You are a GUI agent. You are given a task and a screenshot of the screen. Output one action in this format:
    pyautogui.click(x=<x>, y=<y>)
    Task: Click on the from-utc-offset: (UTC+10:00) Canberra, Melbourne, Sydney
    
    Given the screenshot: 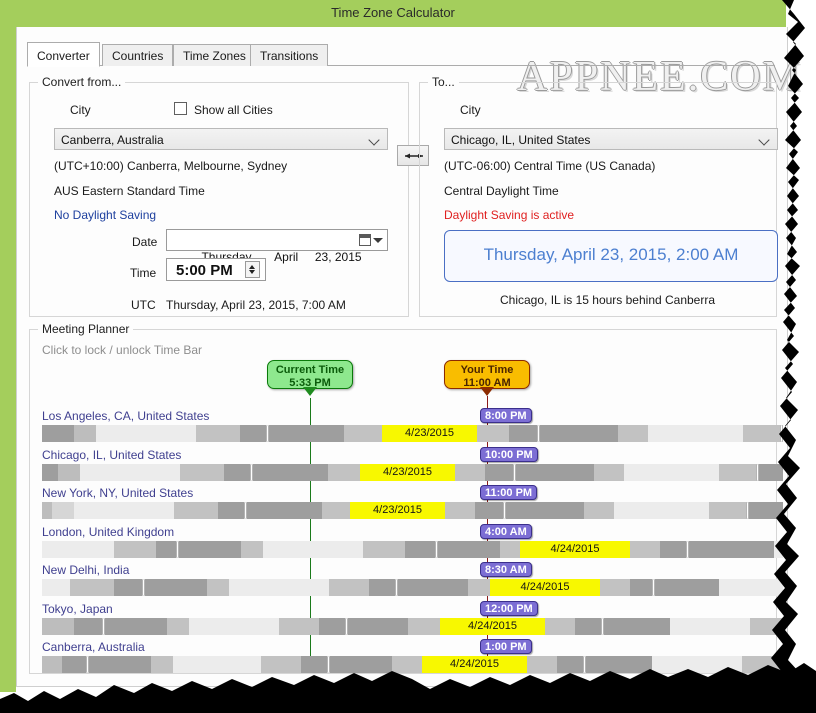 What is the action you would take?
    pyautogui.click(x=171, y=166)
    